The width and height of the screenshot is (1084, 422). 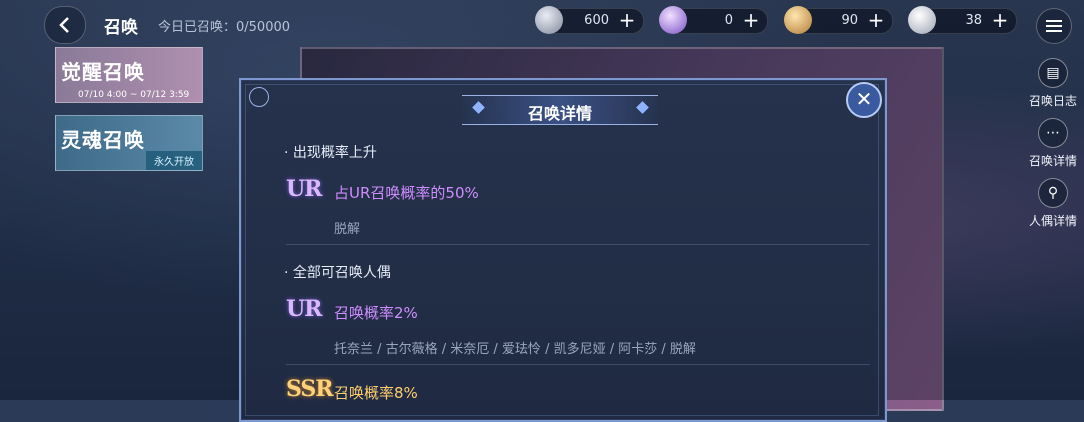 I want to click on orb-icon, so click(x=549, y=20).